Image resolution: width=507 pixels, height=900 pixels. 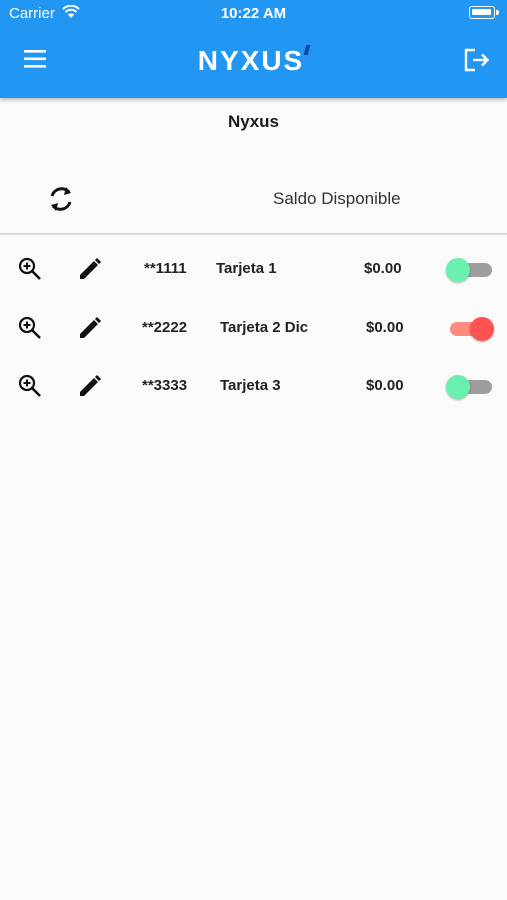 I want to click on battery-nub, so click(x=497, y=12).